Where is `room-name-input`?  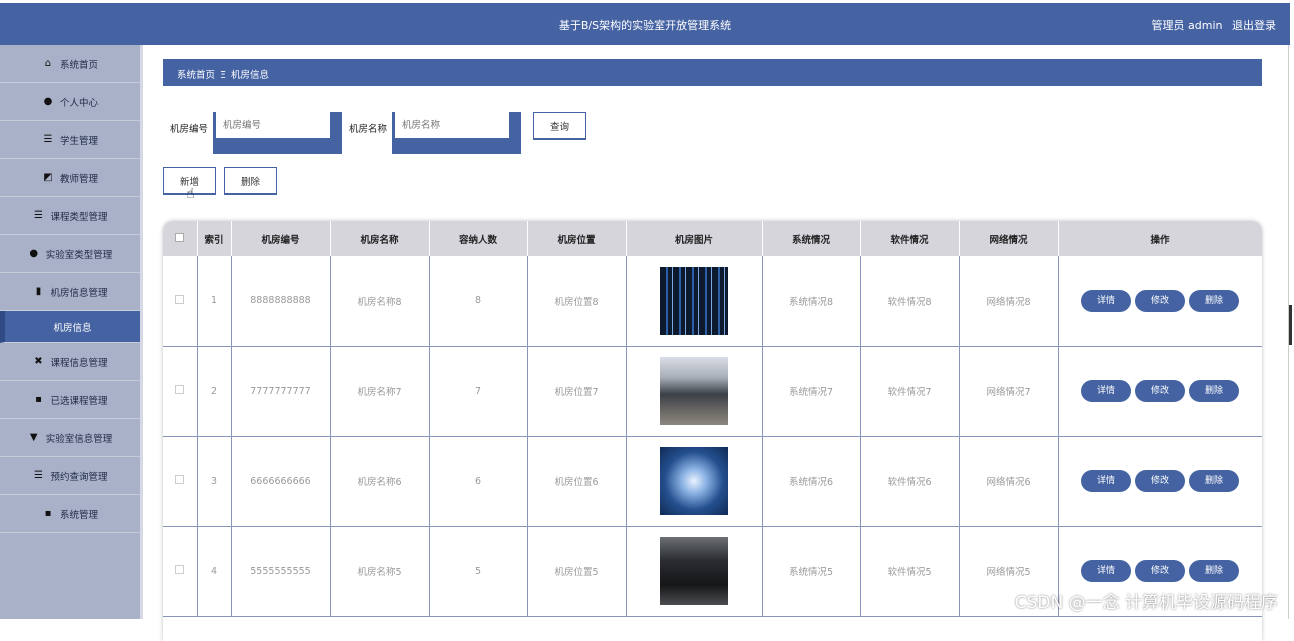
room-name-input is located at coordinates (452, 125).